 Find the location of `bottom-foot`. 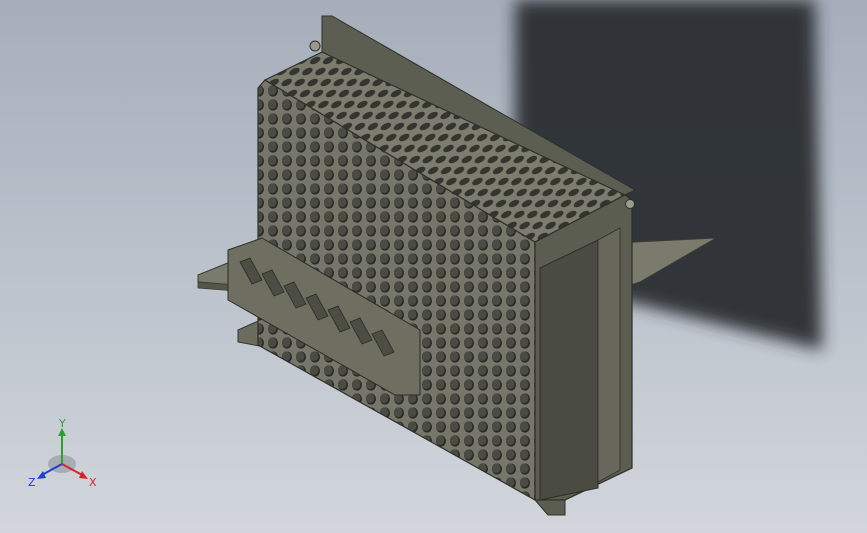

bottom-foot is located at coordinates (549, 507).